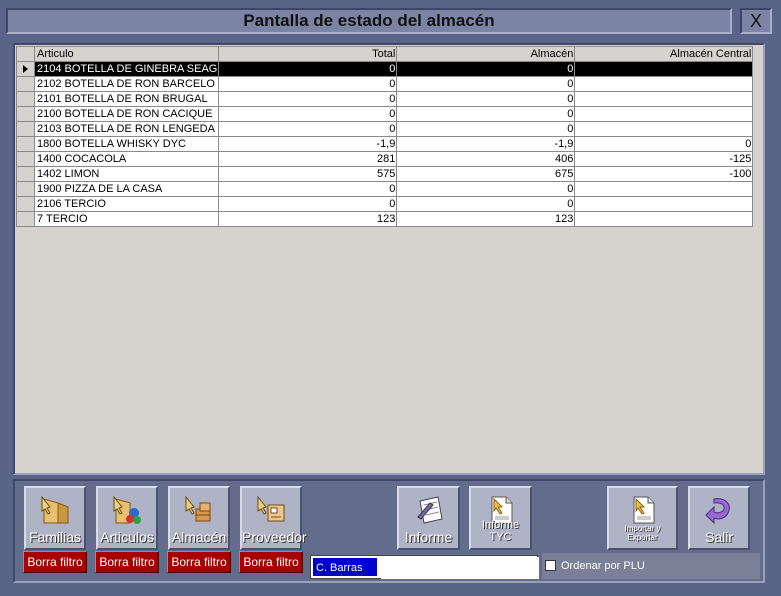 The height and width of the screenshot is (596, 781). What do you see at coordinates (126, 114) in the screenshot?
I see `cell-articulo: 2100 BOTELLA DE RON CACIQUE` at bounding box center [126, 114].